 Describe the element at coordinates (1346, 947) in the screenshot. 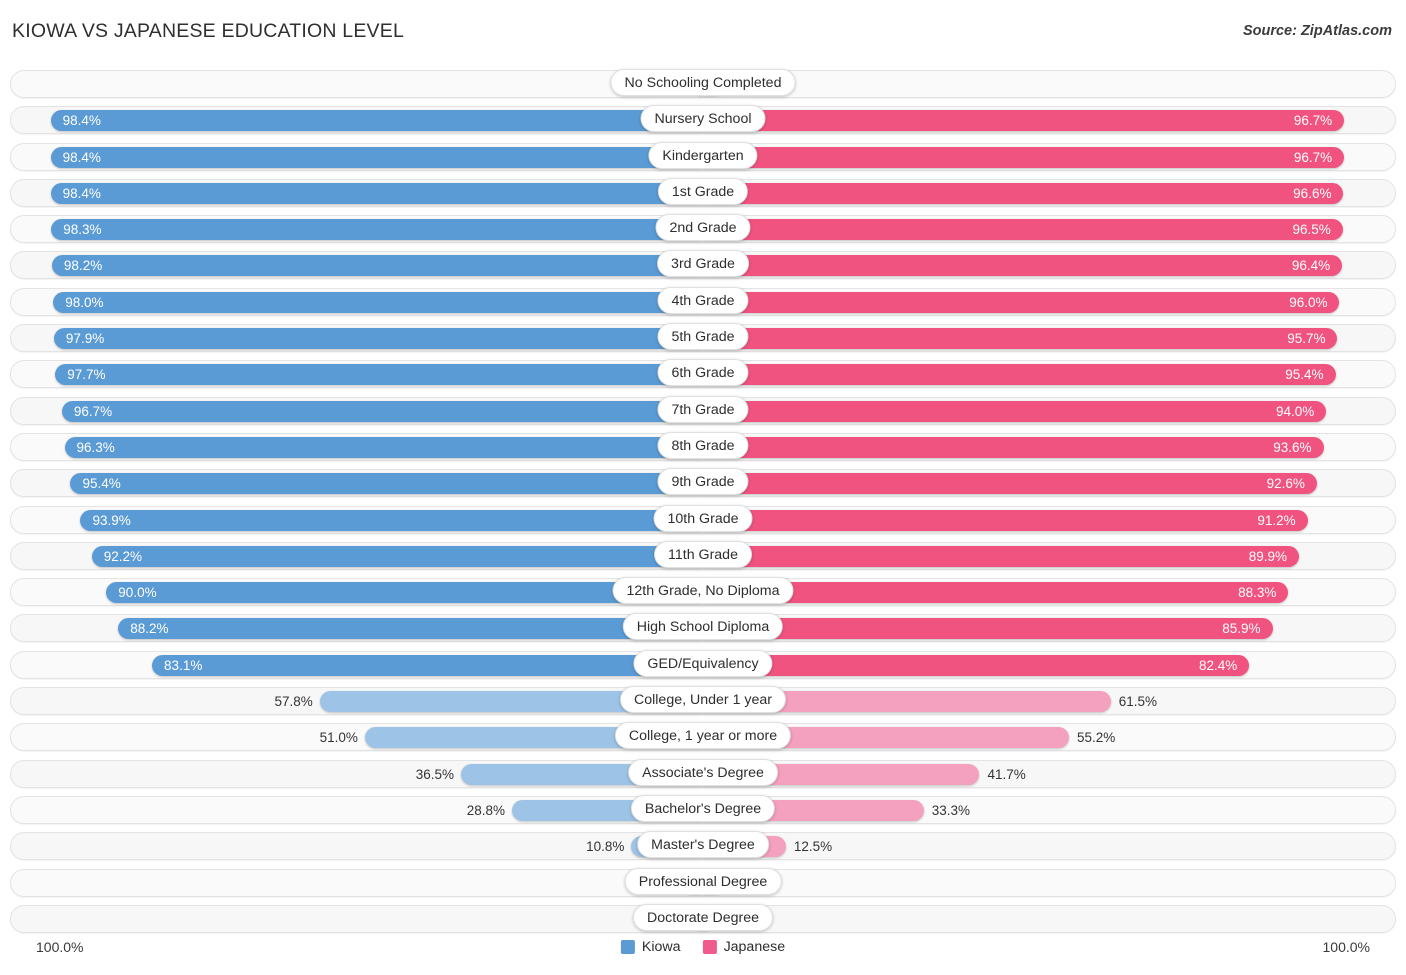

I see `axis-label-right: 100.0%` at that location.